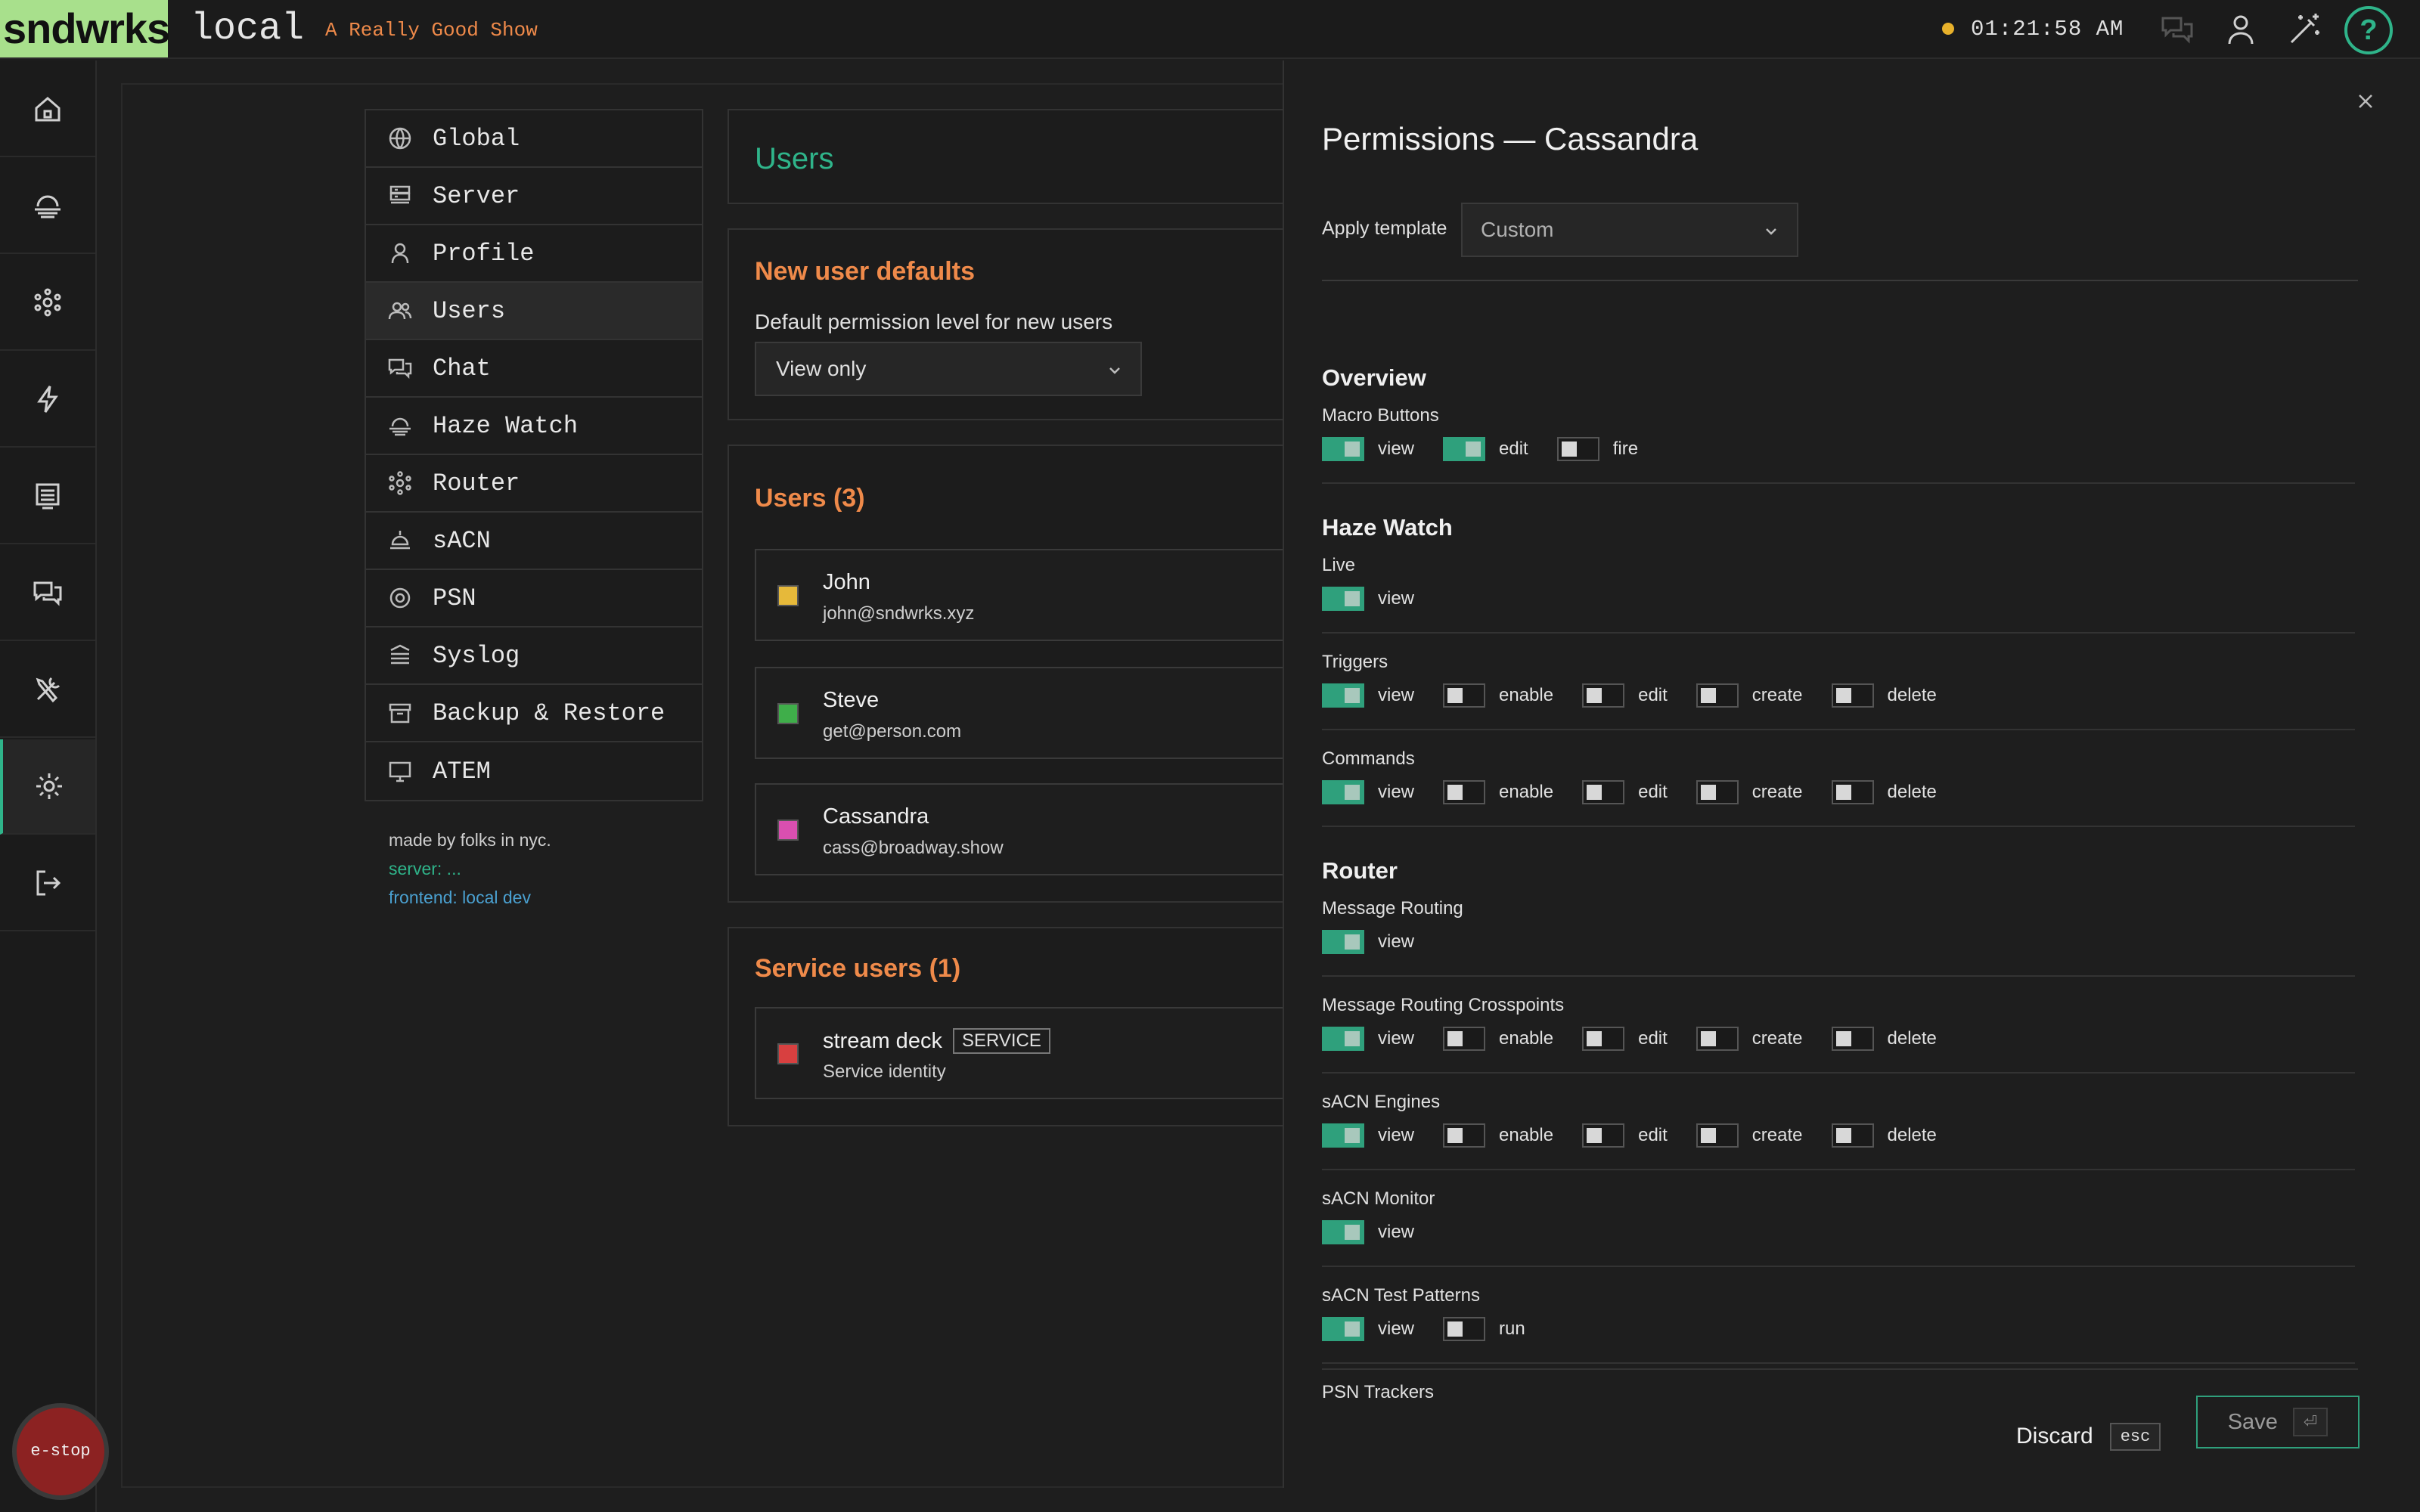 The width and height of the screenshot is (2420, 1512). I want to click on lightning-icon, so click(47, 400).